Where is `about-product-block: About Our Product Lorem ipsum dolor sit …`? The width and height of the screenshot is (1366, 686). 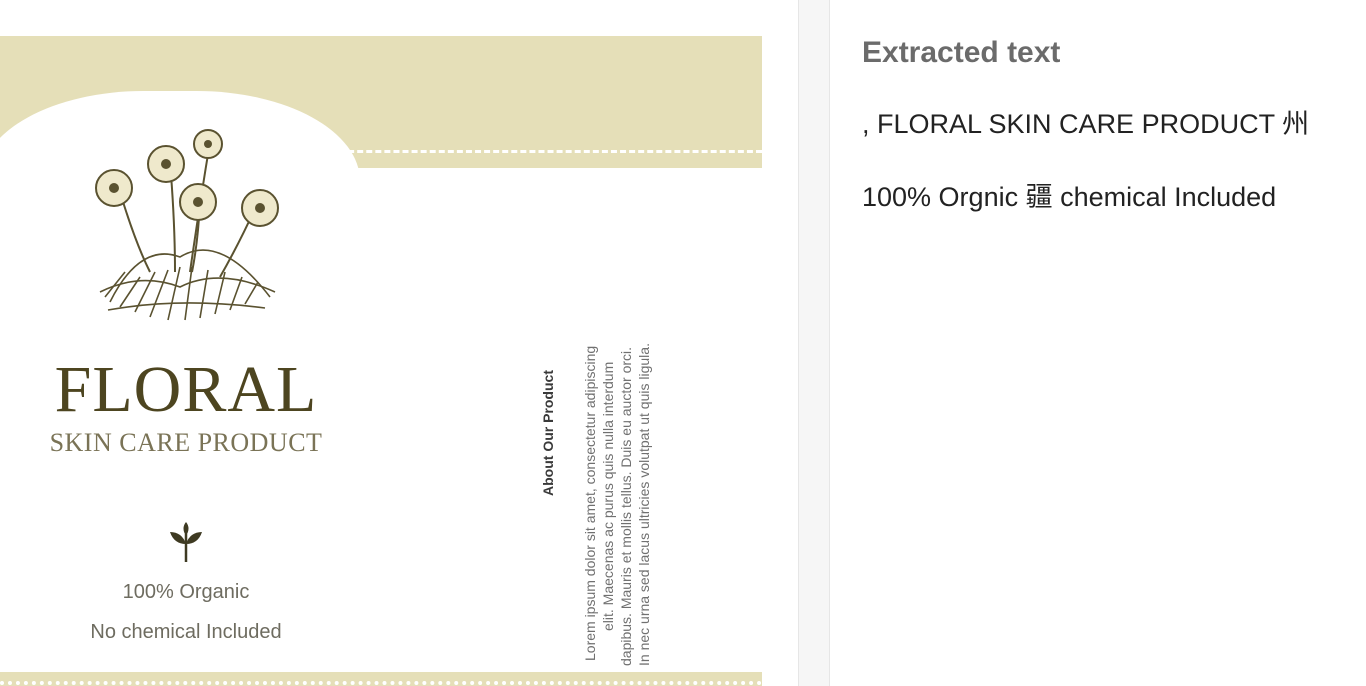 about-product-block: About Our Product Lorem ipsum dolor sit … is located at coordinates (600, 436).